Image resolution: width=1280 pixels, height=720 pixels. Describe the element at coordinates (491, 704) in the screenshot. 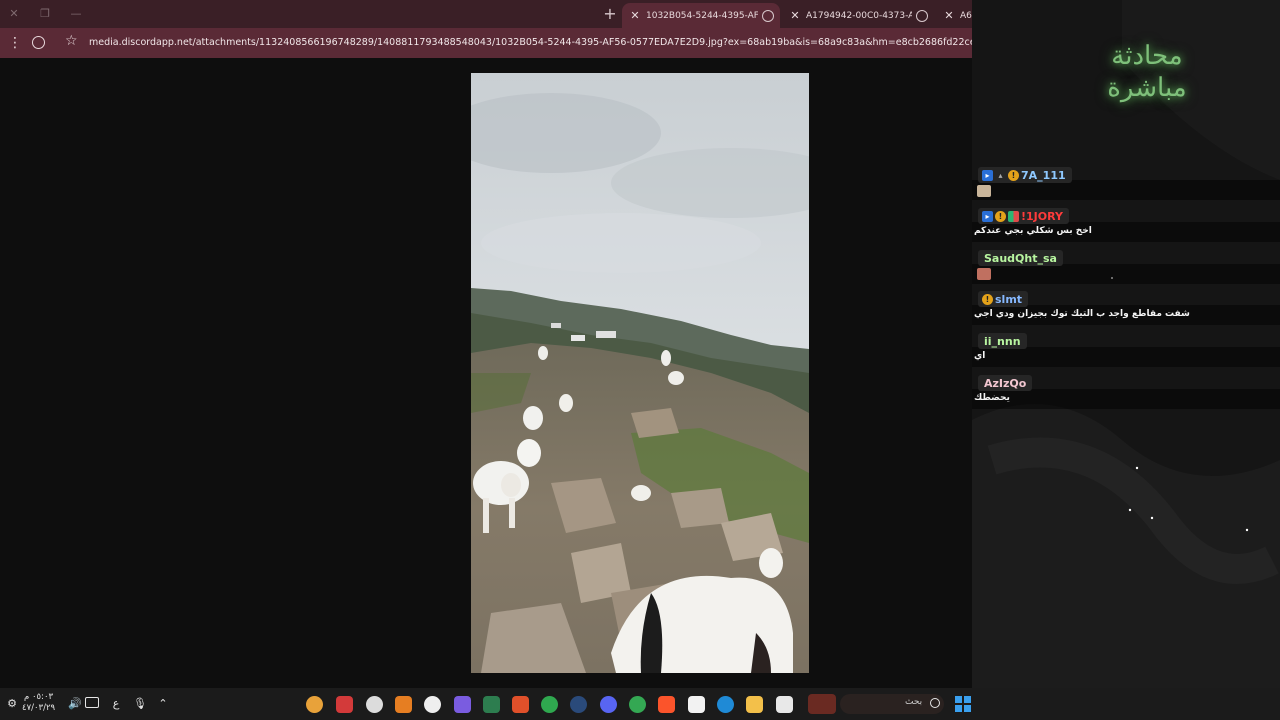

I see `terminal-app-icon` at that location.